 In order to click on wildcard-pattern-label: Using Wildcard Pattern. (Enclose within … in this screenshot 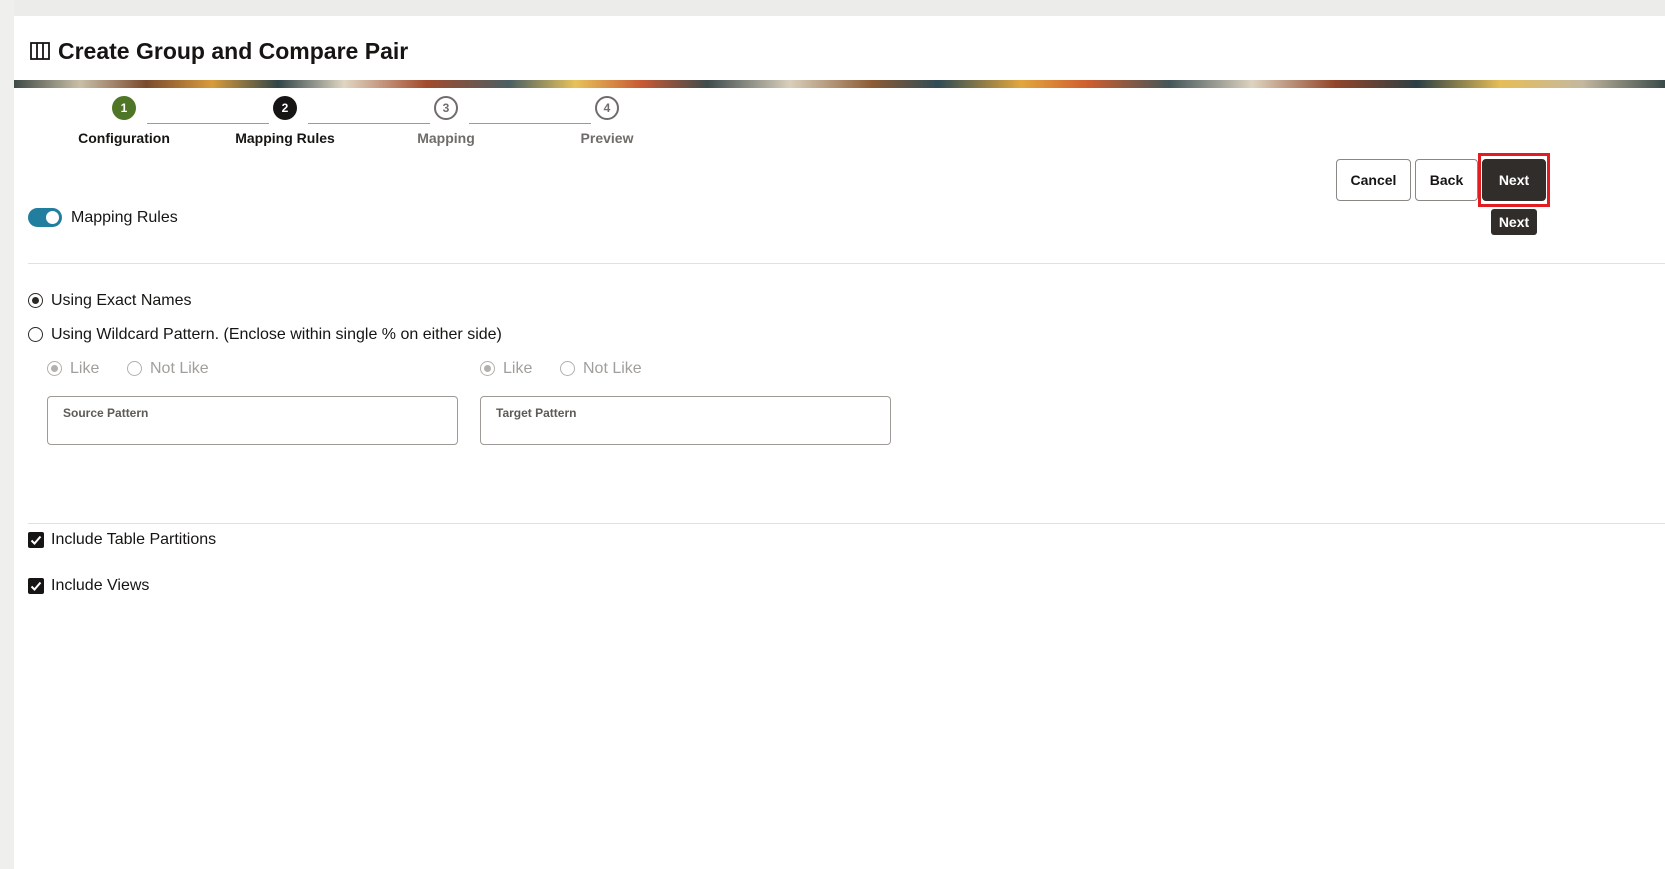, I will do `click(276, 334)`.